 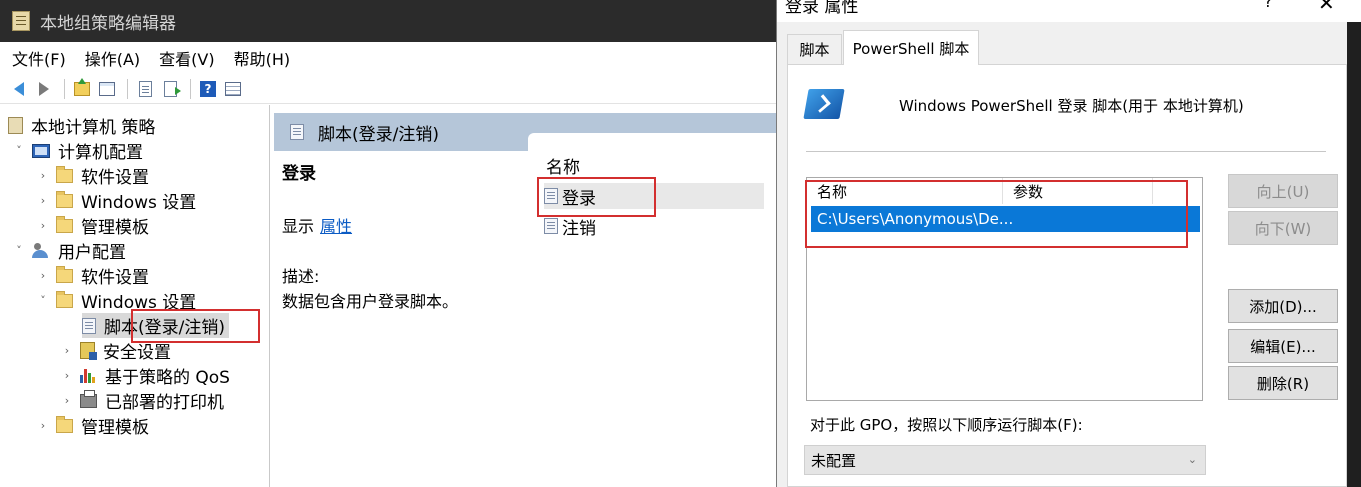 What do you see at coordinates (1078, 191) in the screenshot?
I see `column-header-params: 参数` at bounding box center [1078, 191].